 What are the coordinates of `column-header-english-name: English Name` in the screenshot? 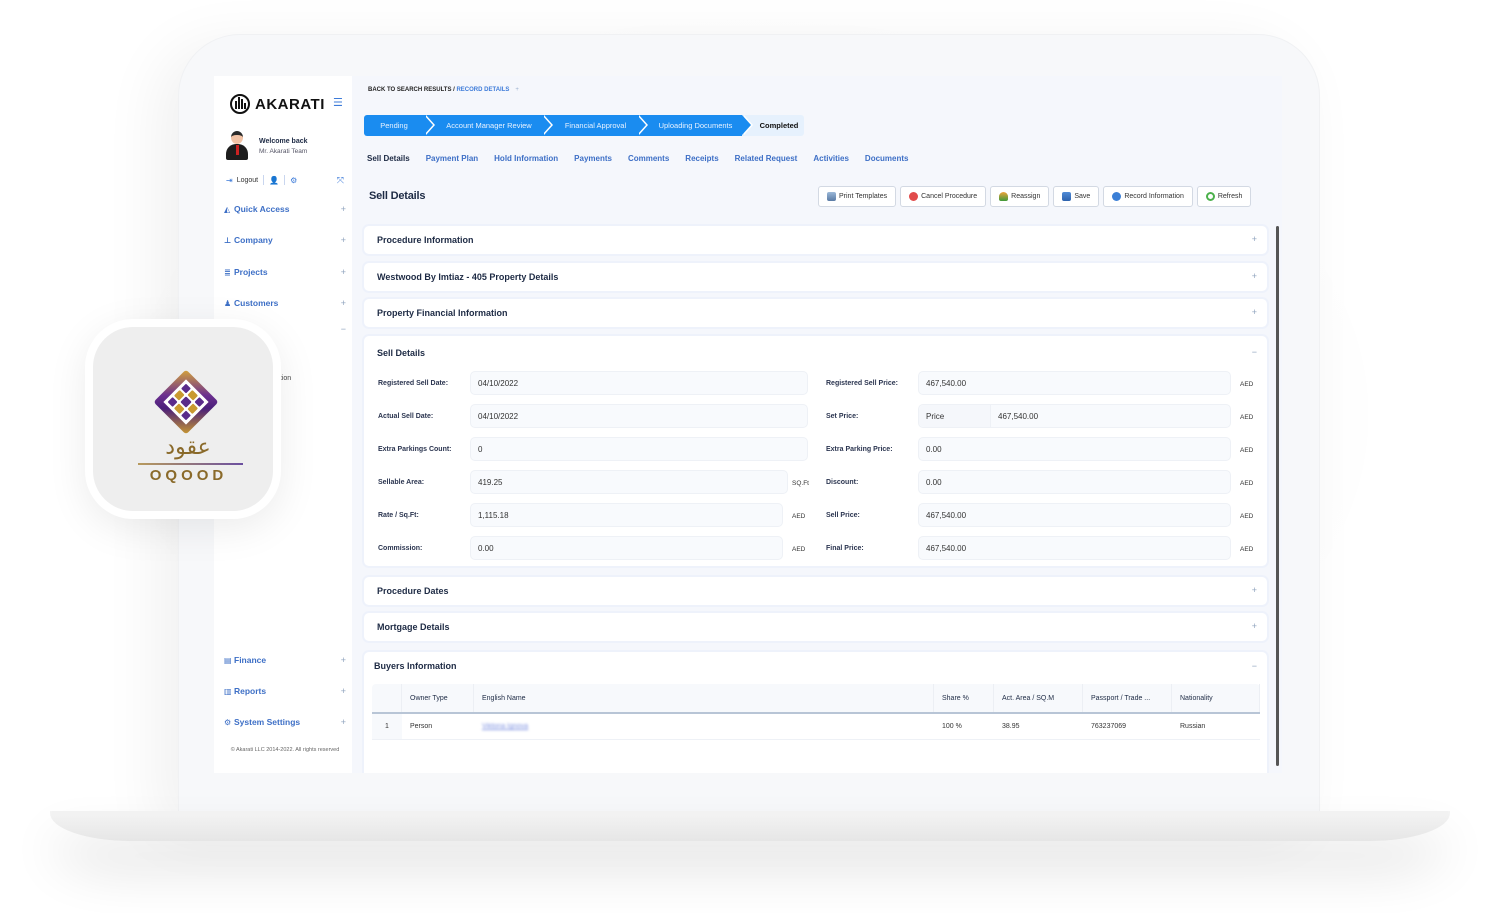 It's located at (704, 698).